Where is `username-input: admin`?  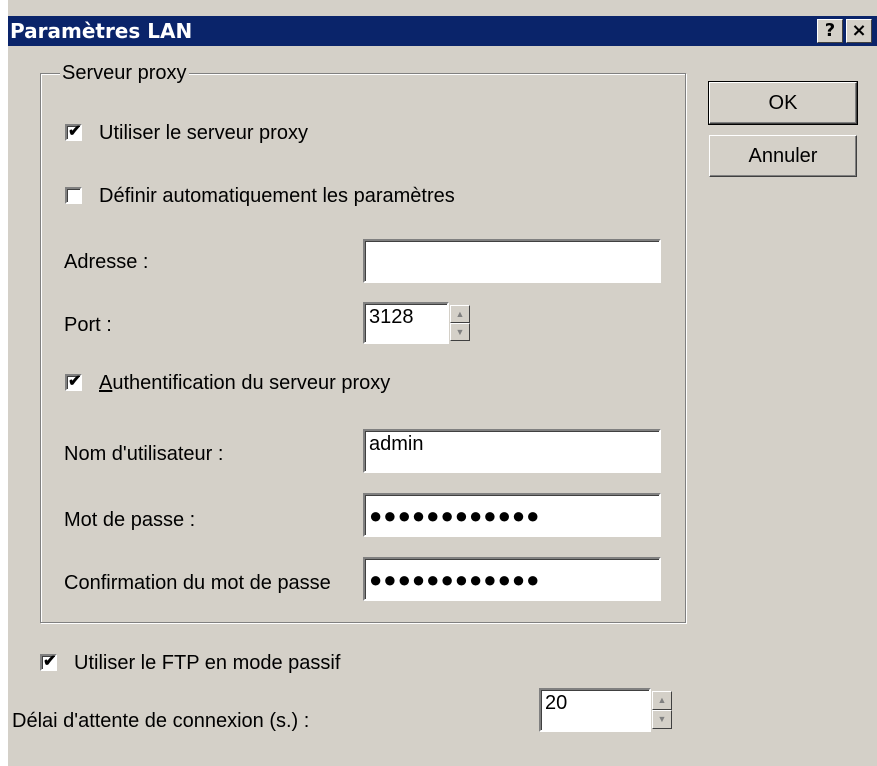
username-input: admin is located at coordinates (512, 451).